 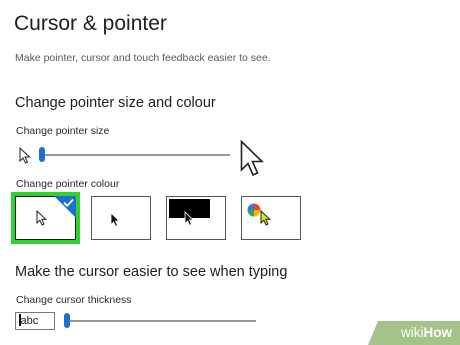 I want to click on pointer-colour-option-inverted, so click(x=196, y=218).